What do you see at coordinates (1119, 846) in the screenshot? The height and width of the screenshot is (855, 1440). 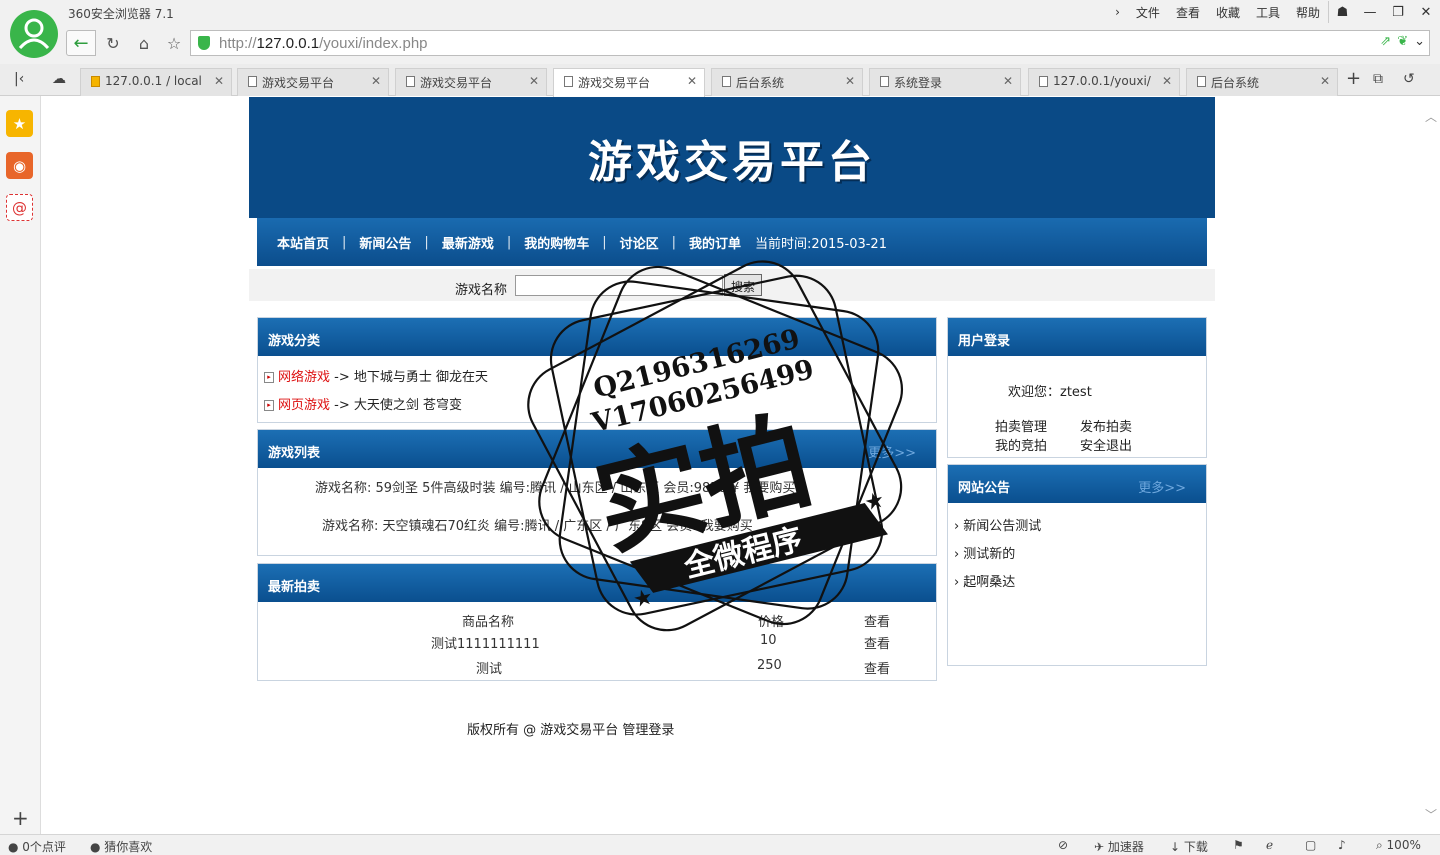 I see `accelerator-button: ✈ 加速器` at bounding box center [1119, 846].